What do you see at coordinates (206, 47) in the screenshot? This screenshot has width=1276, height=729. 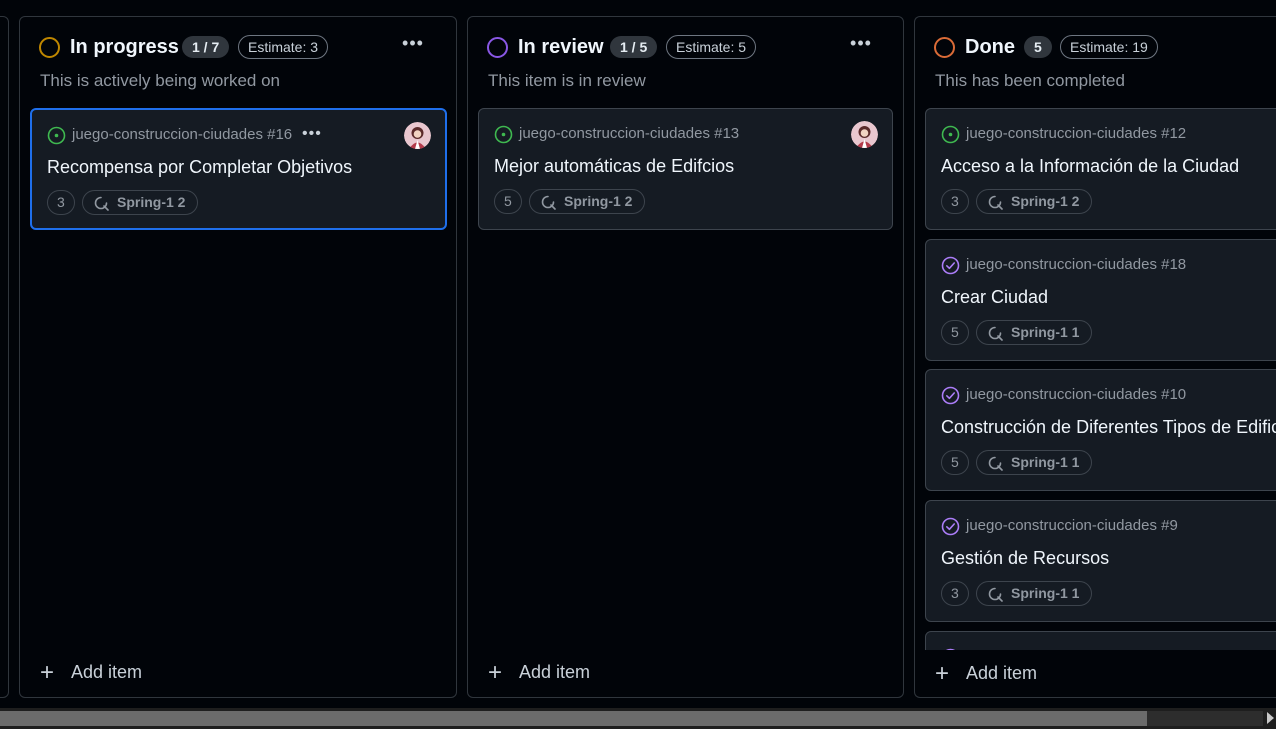 I see `column-item-count: 1 / 7` at bounding box center [206, 47].